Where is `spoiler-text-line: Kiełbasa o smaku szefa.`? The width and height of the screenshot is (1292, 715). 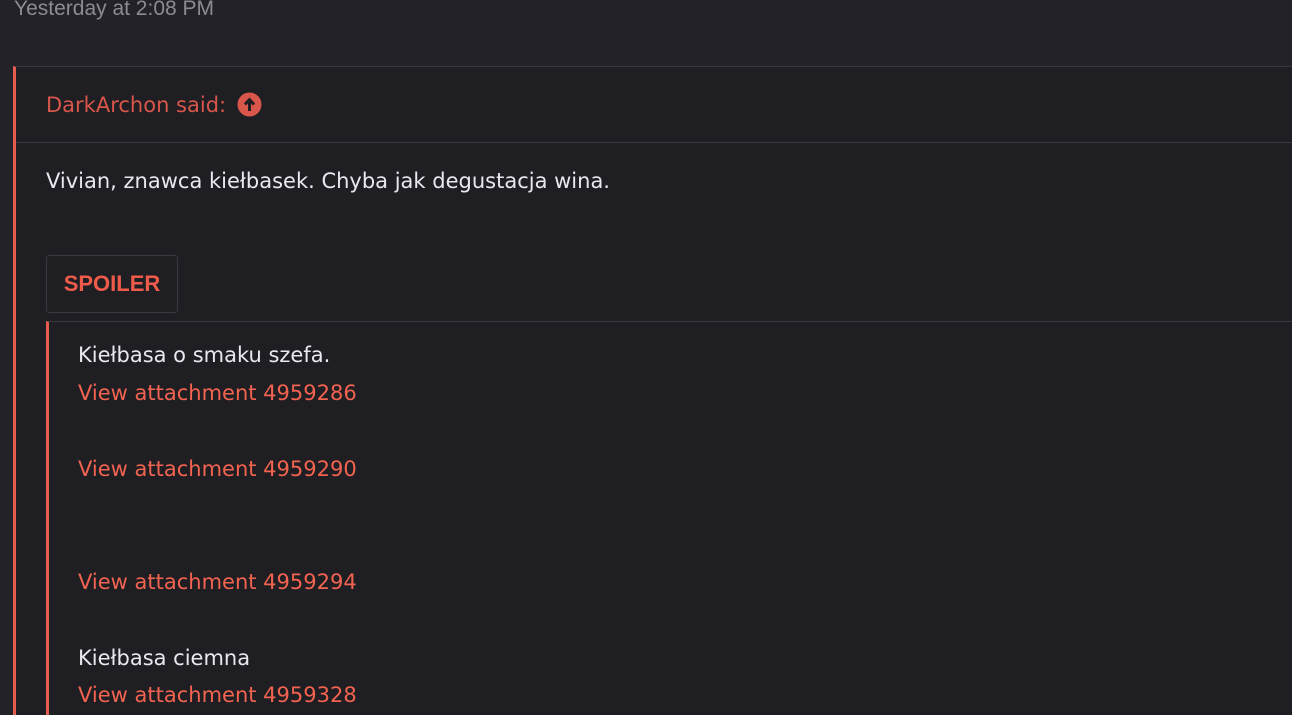 spoiler-text-line: Kiełbasa o smaku szefa. is located at coordinates (204, 355).